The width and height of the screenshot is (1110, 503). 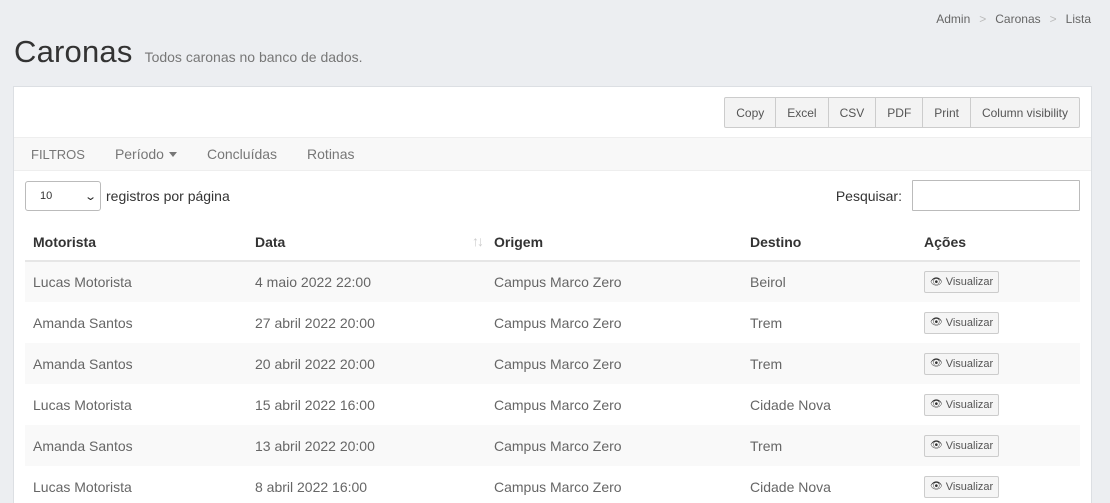 I want to click on column-header-data: Data ↑↓, so click(x=366, y=243).